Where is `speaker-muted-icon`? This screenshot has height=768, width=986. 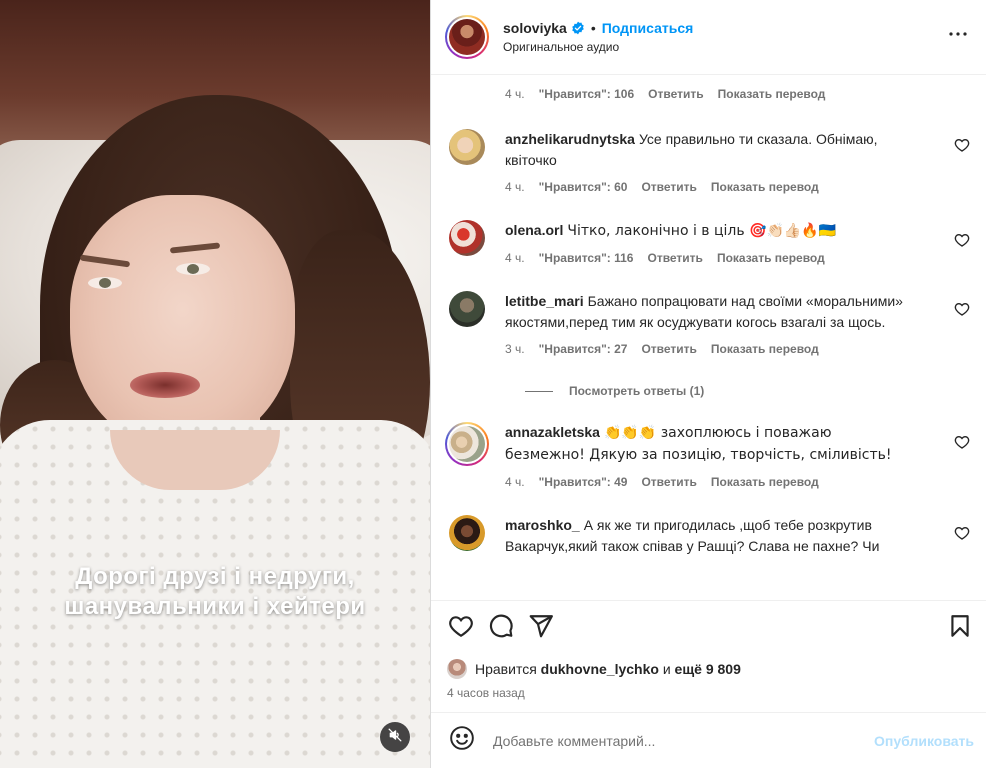
speaker-muted-icon is located at coordinates (395, 737).